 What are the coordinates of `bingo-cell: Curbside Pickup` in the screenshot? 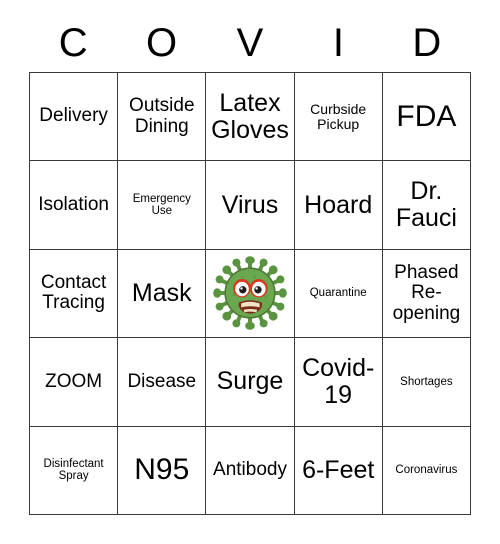 It's located at (338, 117).